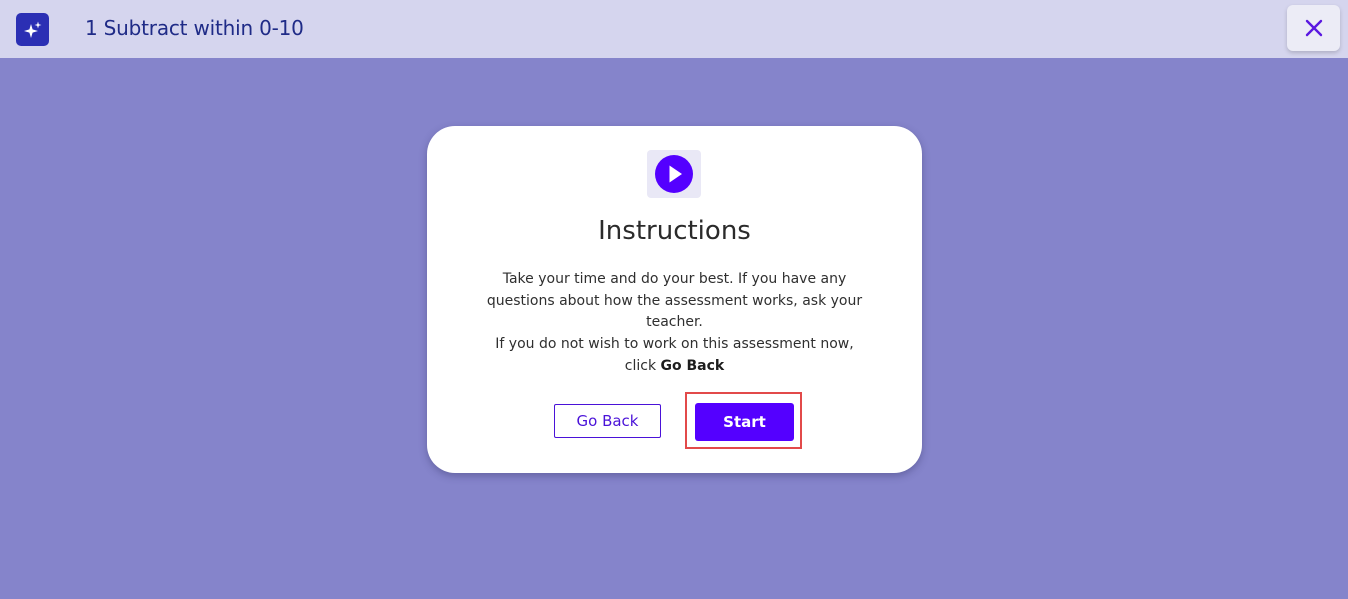 The image size is (1348, 599). Describe the element at coordinates (32, 29) in the screenshot. I see `sparkles-icon` at that location.